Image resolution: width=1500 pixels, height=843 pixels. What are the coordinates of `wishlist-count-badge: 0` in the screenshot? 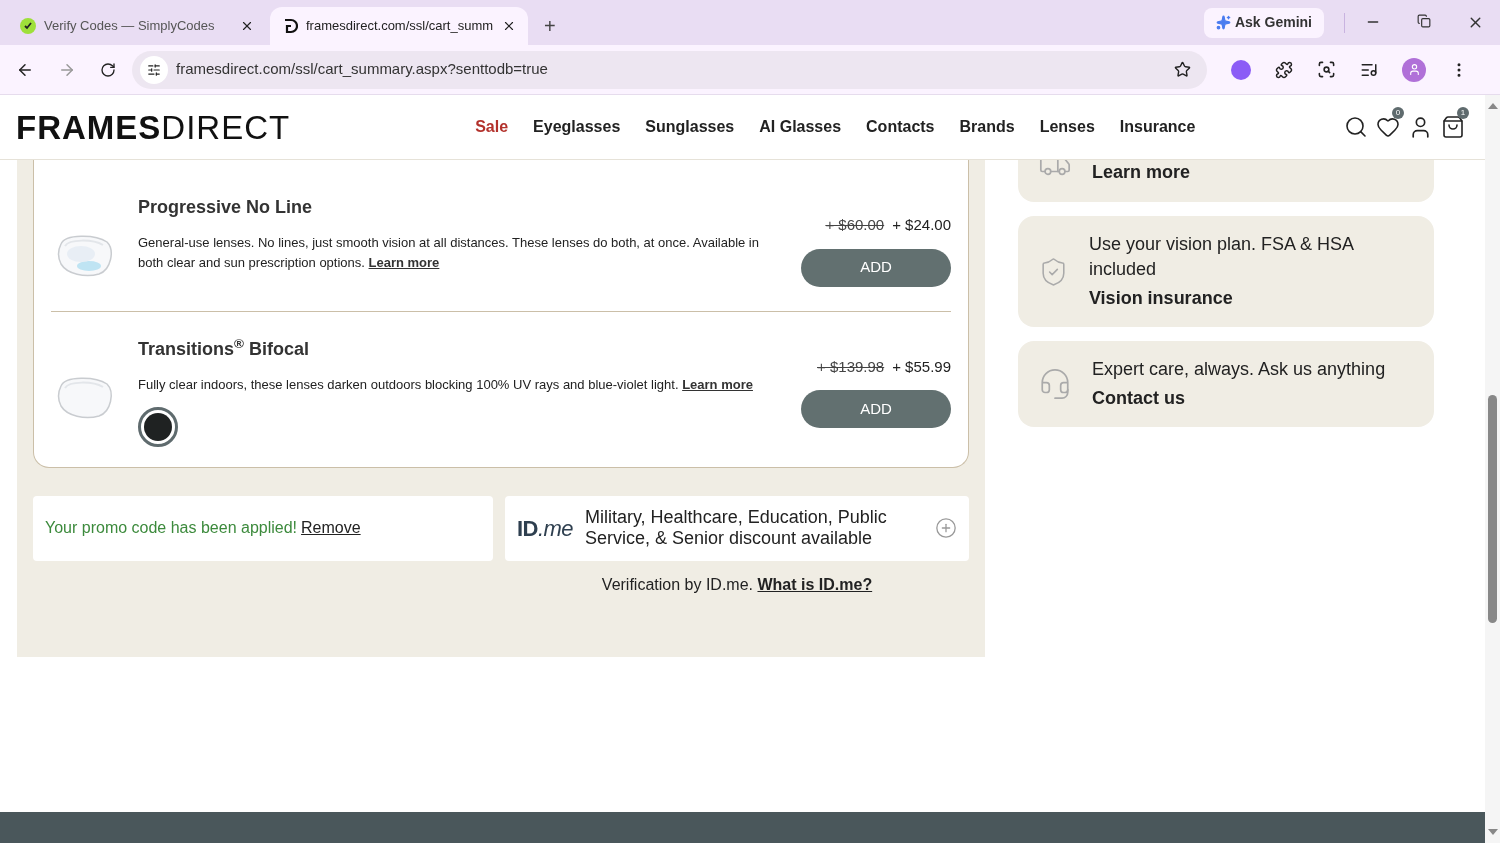 It's located at (1398, 113).